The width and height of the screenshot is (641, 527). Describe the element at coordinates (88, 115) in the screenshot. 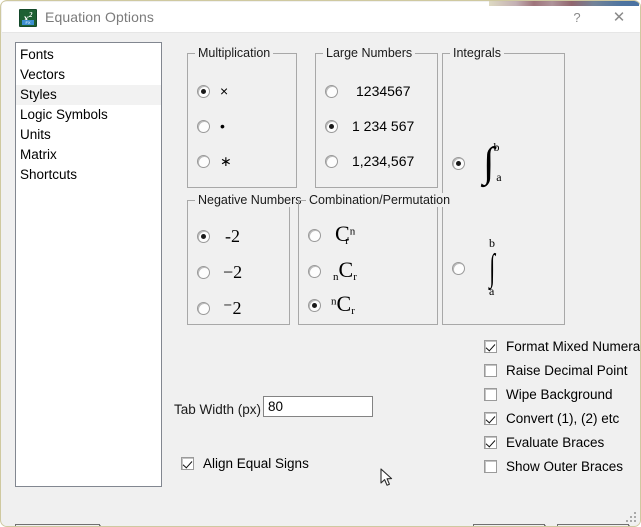

I see `category-item-logic-symbols: Logic Symbols` at that location.